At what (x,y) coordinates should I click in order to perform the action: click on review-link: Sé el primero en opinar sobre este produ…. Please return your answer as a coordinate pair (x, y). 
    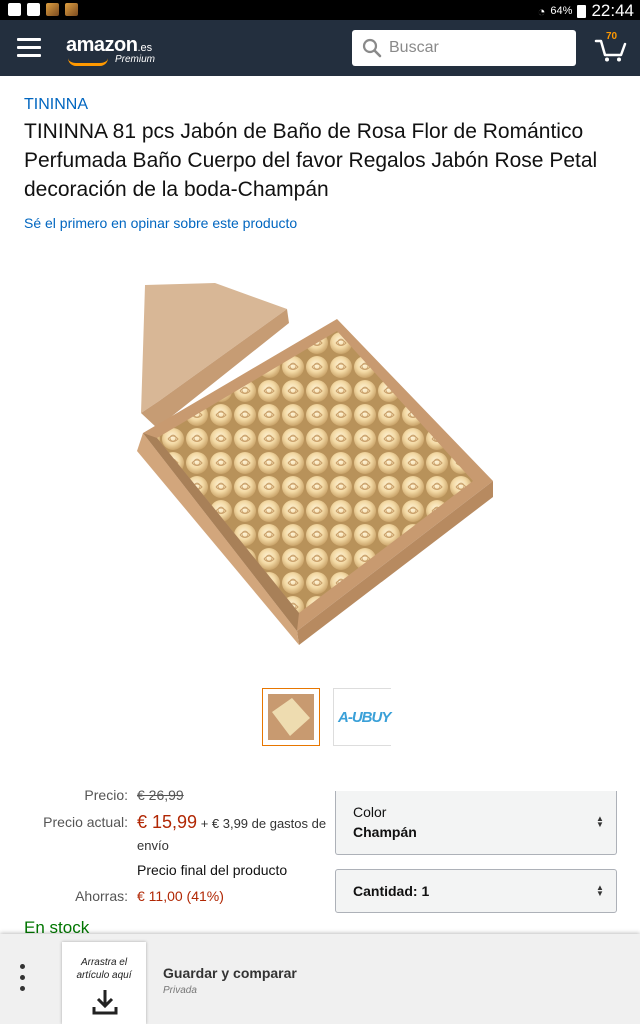
    Looking at the image, I should click on (160, 223).